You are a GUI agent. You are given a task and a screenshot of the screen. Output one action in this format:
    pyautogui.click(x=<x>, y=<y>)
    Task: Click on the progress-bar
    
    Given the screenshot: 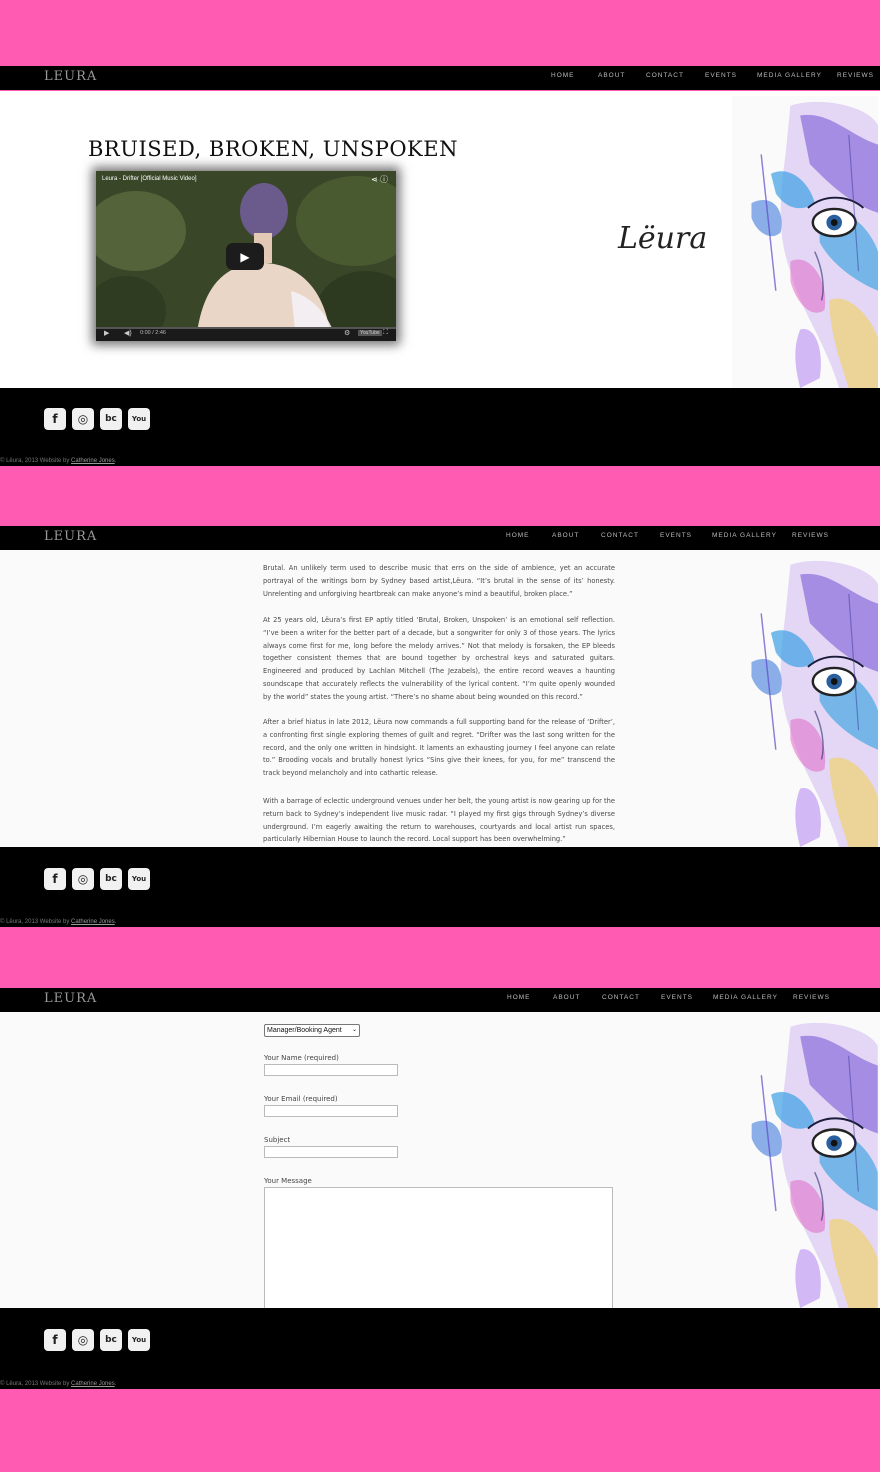 What is the action you would take?
    pyautogui.click(x=246, y=328)
    